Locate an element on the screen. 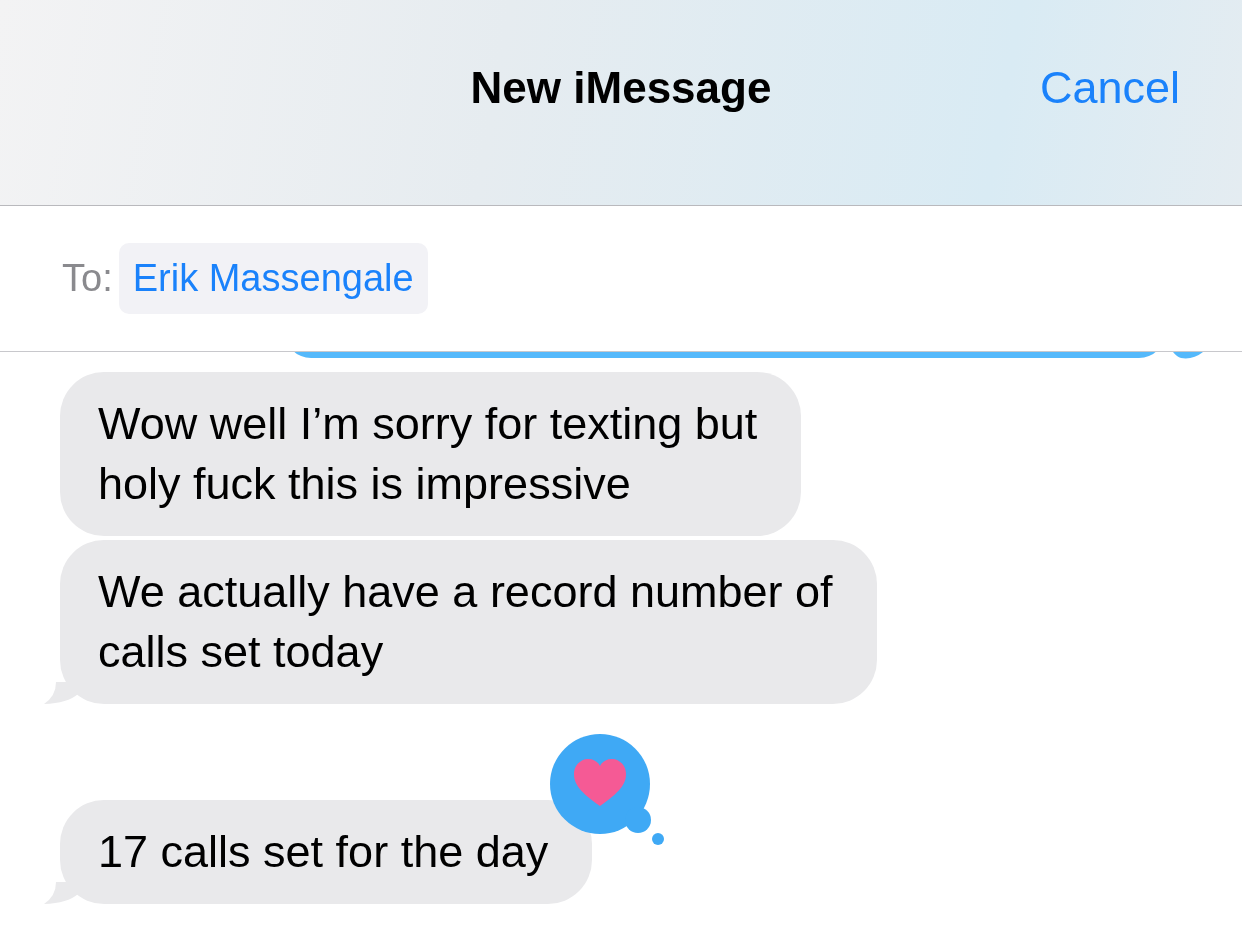  received-message-bubble: Wow well I’m sorry for texting but holy fuck this is impressive is located at coordinates (431, 454).